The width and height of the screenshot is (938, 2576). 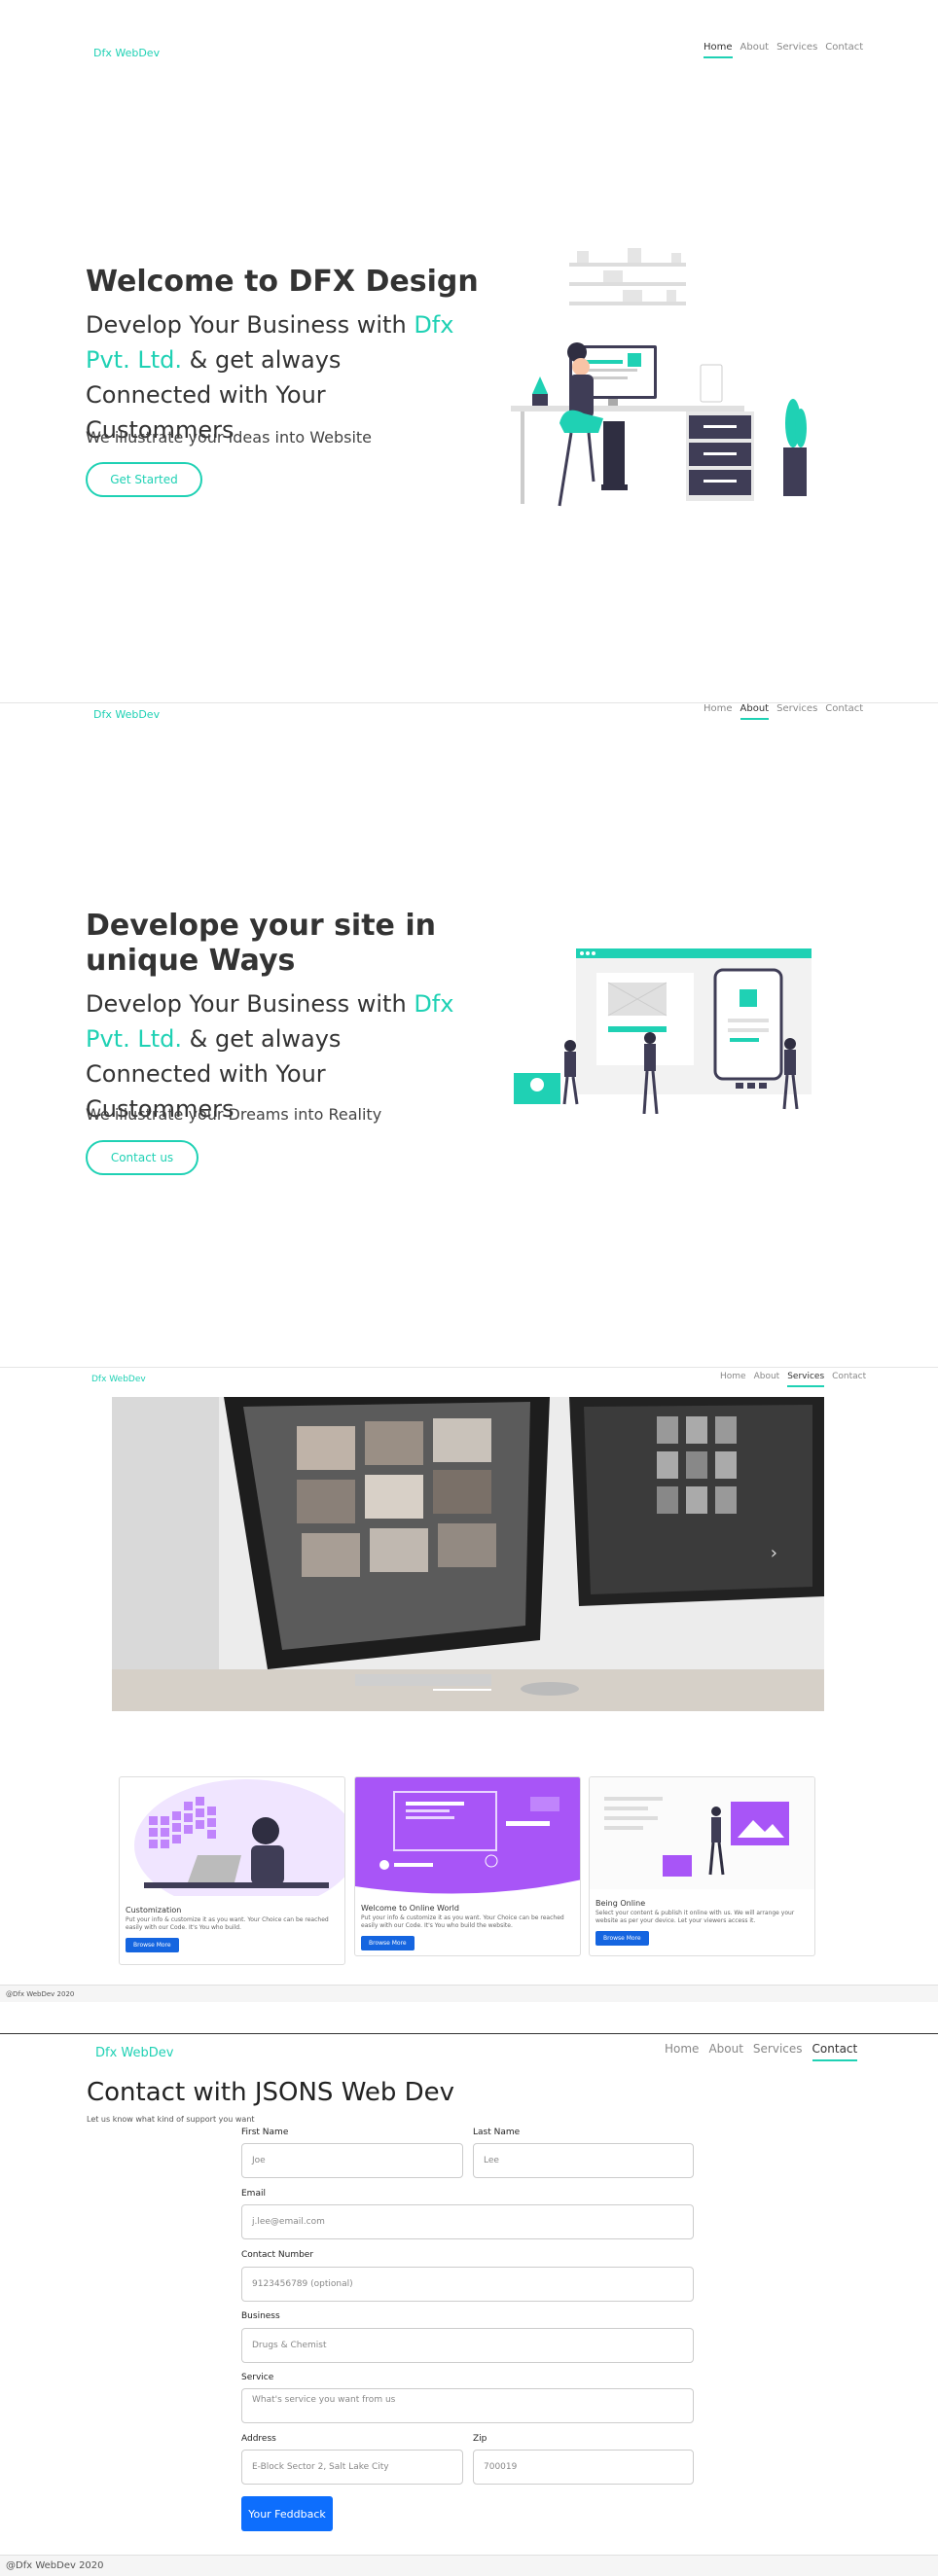 I want to click on email-label: Email, so click(x=253, y=2194).